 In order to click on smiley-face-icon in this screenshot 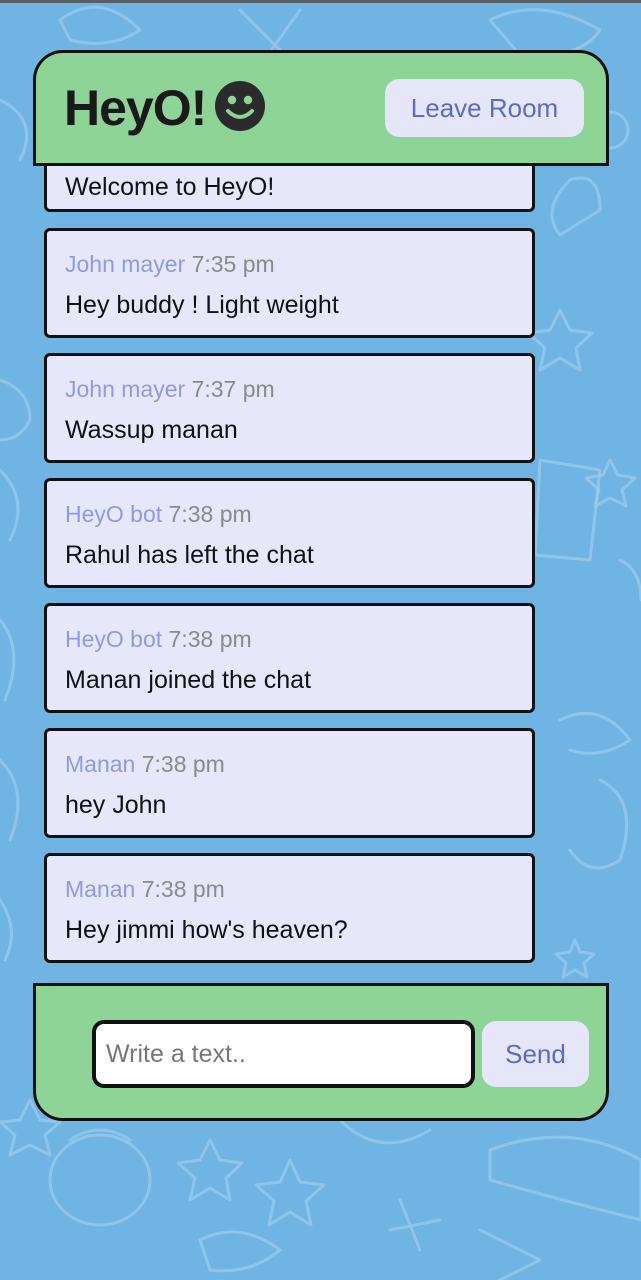, I will do `click(240, 106)`.